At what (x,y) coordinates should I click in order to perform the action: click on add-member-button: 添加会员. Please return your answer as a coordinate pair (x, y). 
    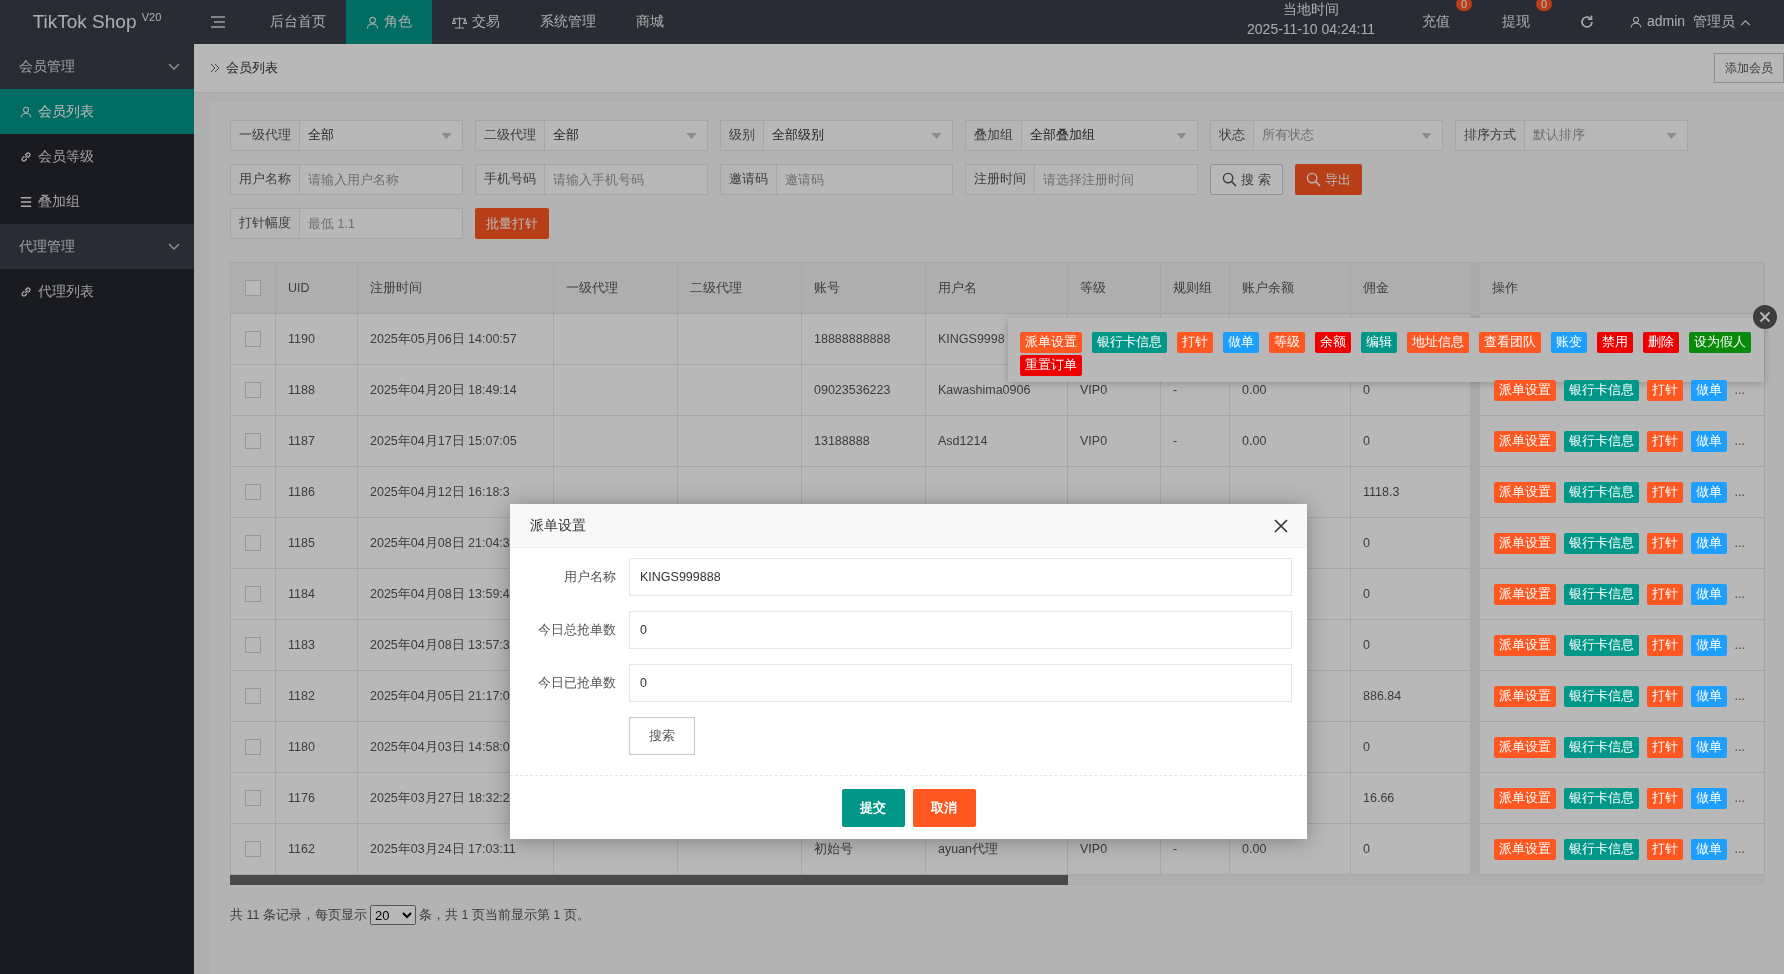
    Looking at the image, I should click on (1749, 68).